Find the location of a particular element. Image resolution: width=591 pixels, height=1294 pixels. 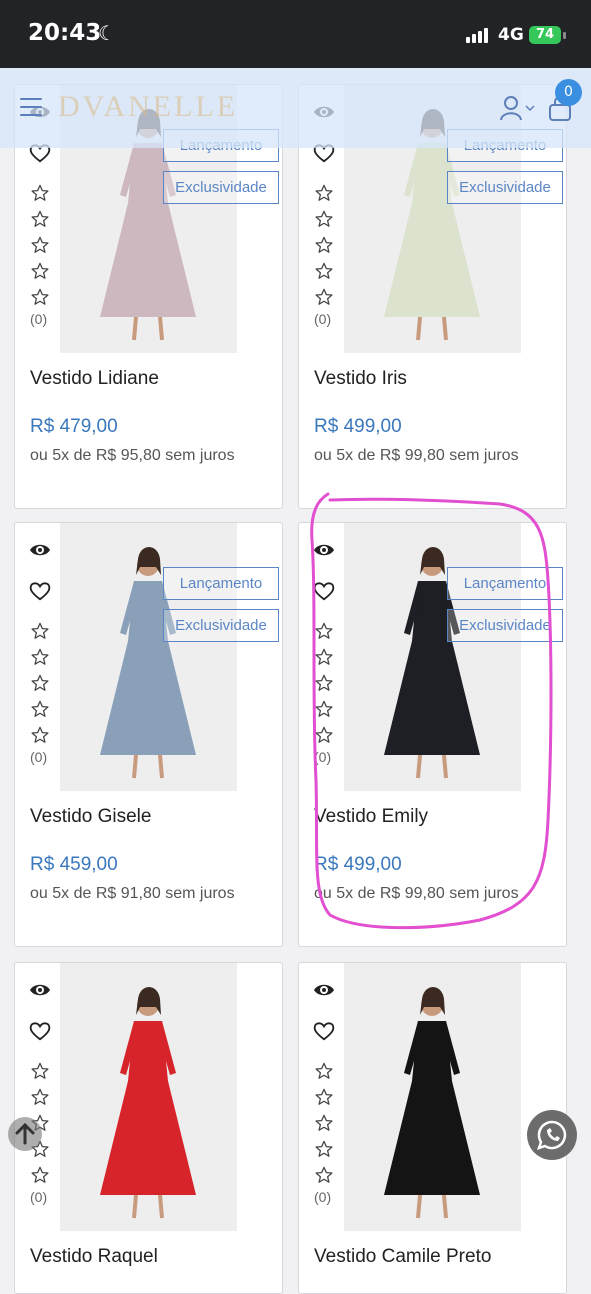

product-price: R$ 459,00 is located at coordinates (74, 864).